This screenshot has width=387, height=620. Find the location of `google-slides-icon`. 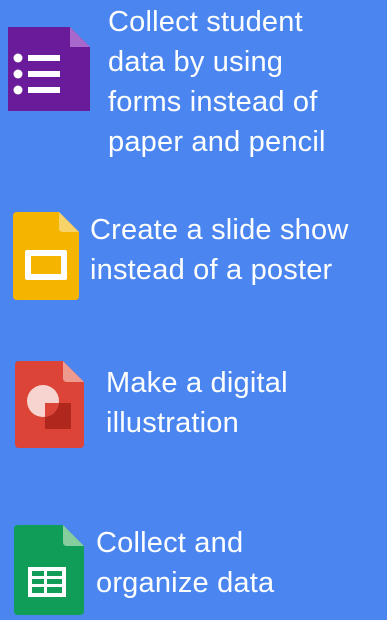

google-slides-icon is located at coordinates (46, 256).